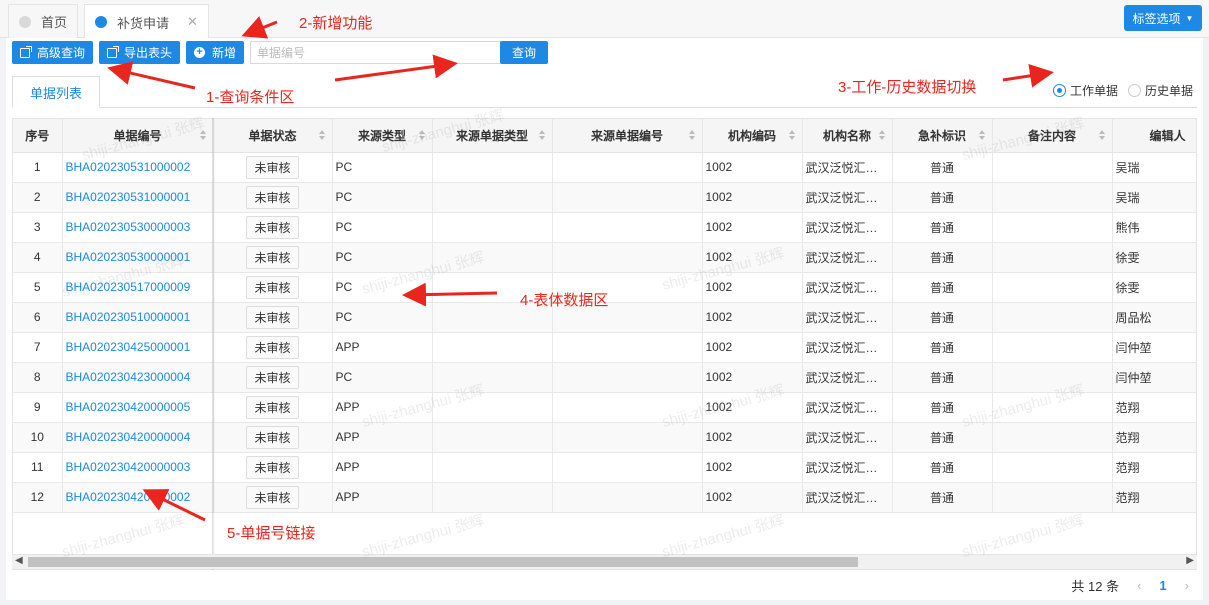  What do you see at coordinates (1190, 560) in the screenshot?
I see `scroll-right-icon: ▶` at bounding box center [1190, 560].